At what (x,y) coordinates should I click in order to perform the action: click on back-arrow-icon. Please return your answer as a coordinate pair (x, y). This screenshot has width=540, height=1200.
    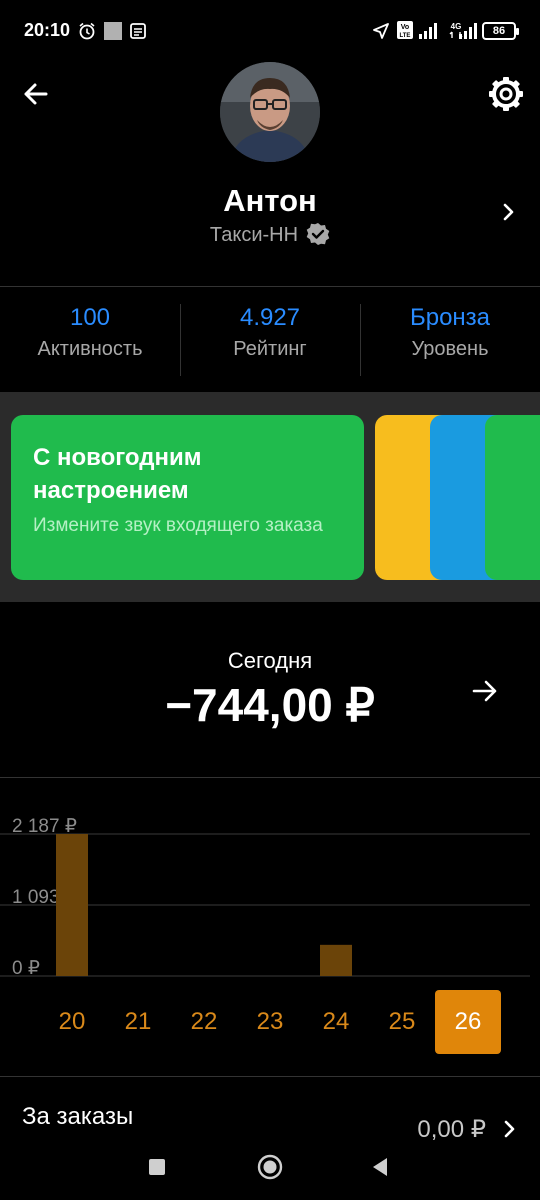
    Looking at the image, I should click on (36, 94).